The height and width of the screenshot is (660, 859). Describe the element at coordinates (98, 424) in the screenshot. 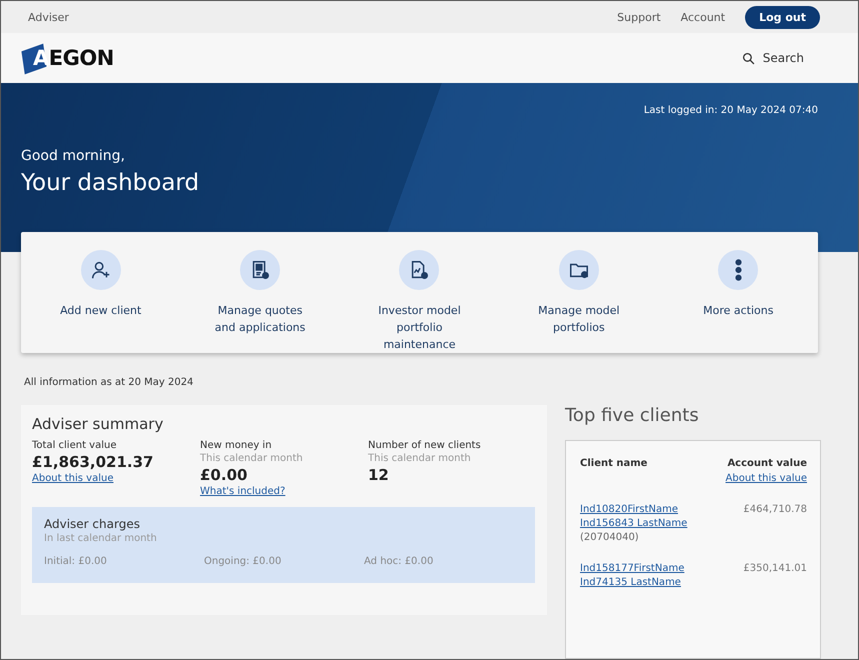

I see `section-title: Adviser summary` at that location.